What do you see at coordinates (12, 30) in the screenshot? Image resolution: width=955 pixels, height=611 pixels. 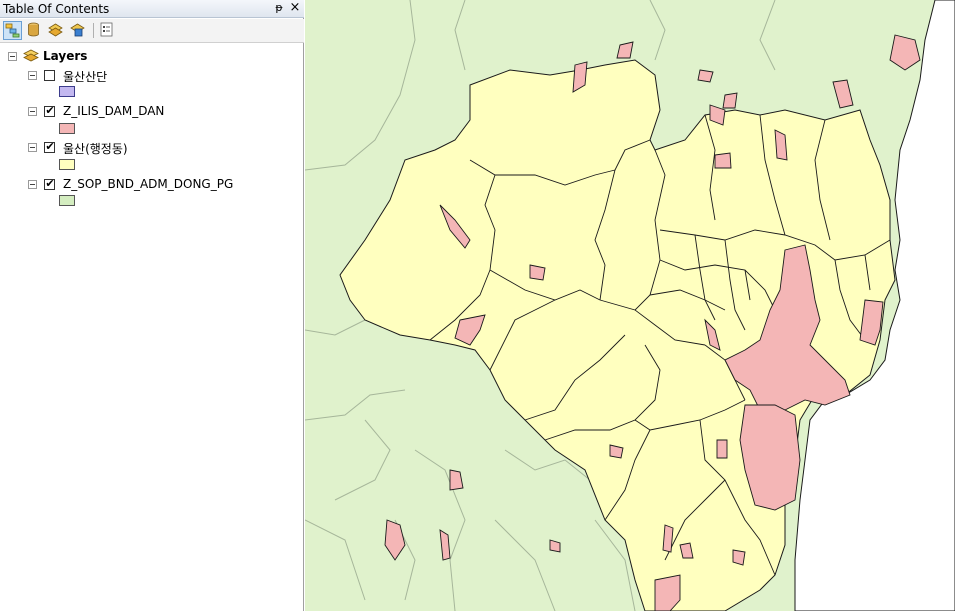 I see `list-by-drawing-order-icon` at bounding box center [12, 30].